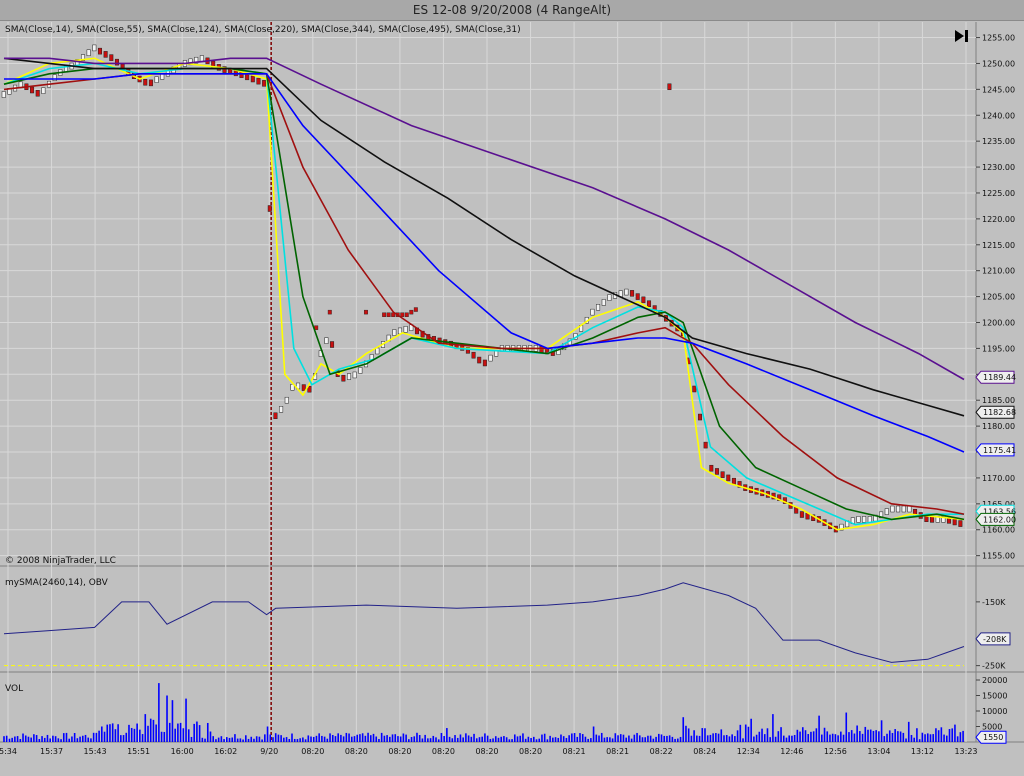  What do you see at coordinates (961, 36) in the screenshot?
I see `go-to-last-bar-button` at bounding box center [961, 36].